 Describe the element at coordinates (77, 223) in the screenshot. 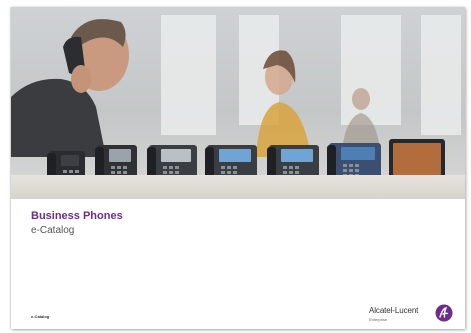

I see `title-block: Business Phones e-Catalog` at that location.